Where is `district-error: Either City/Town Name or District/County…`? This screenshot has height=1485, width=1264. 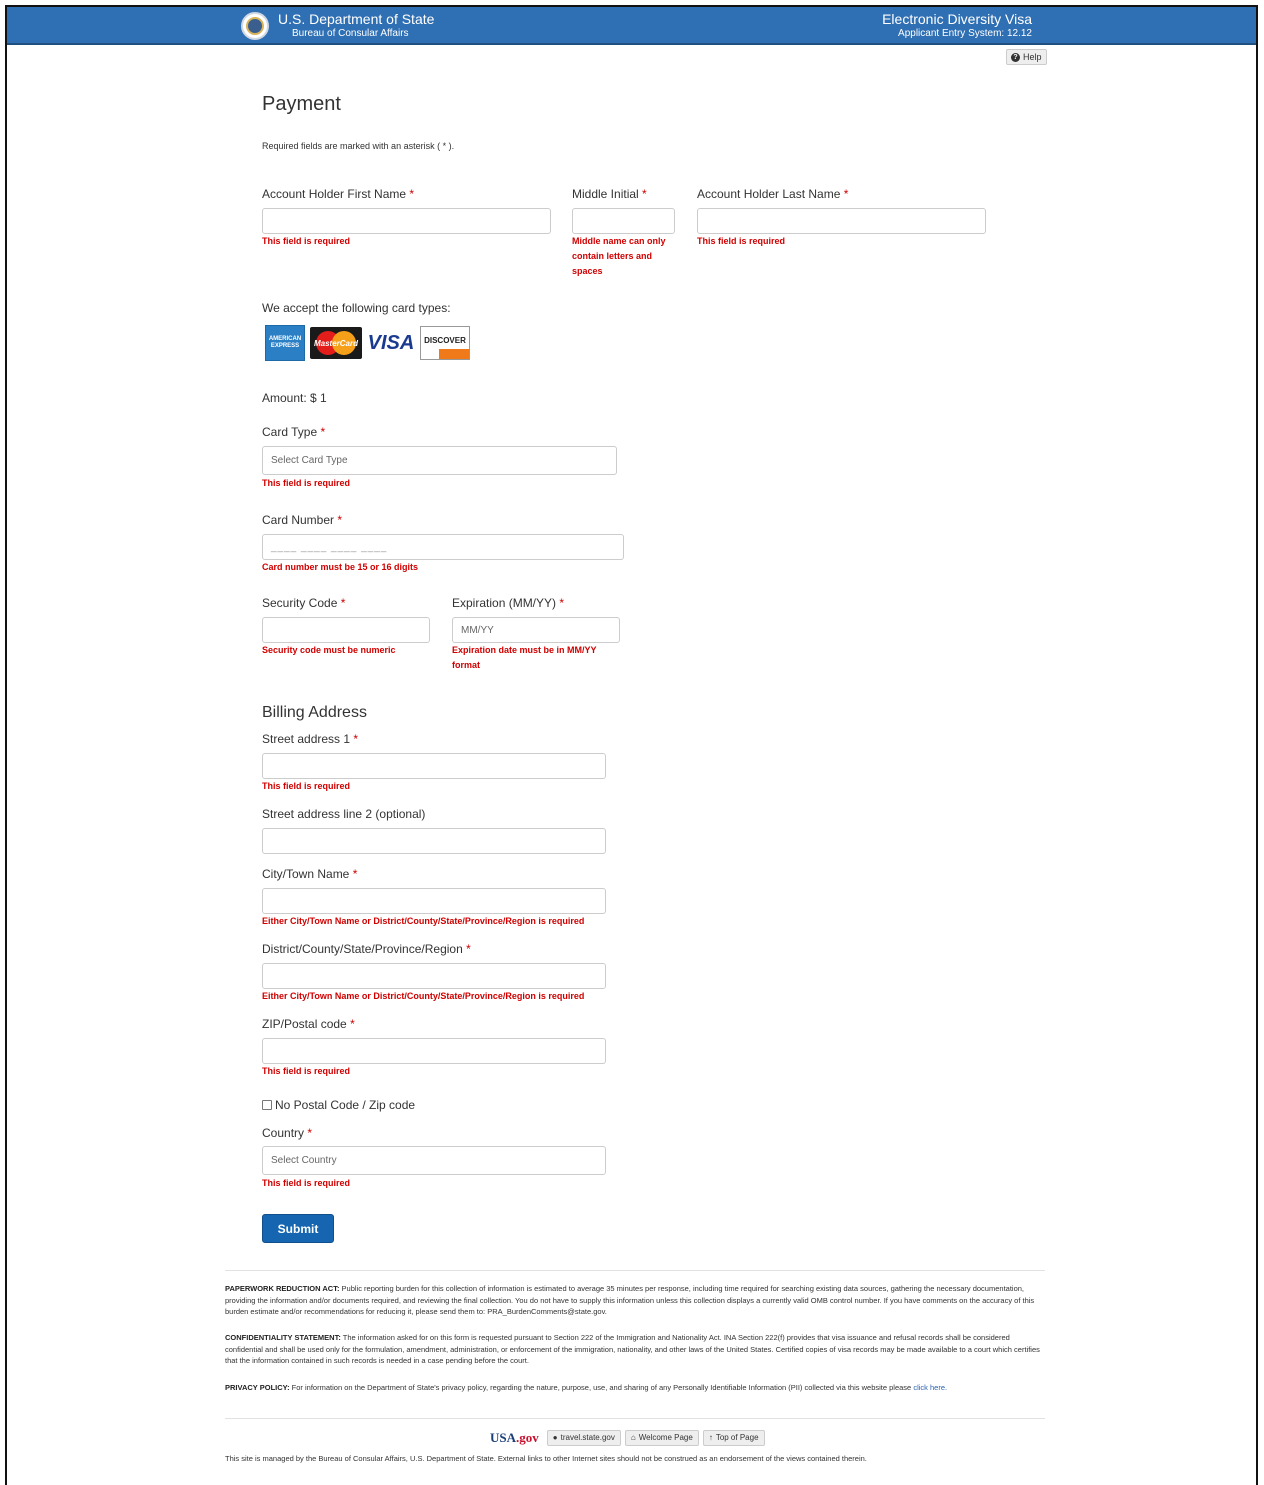
district-error: Either City/Town Name or District/County… is located at coordinates (423, 996).